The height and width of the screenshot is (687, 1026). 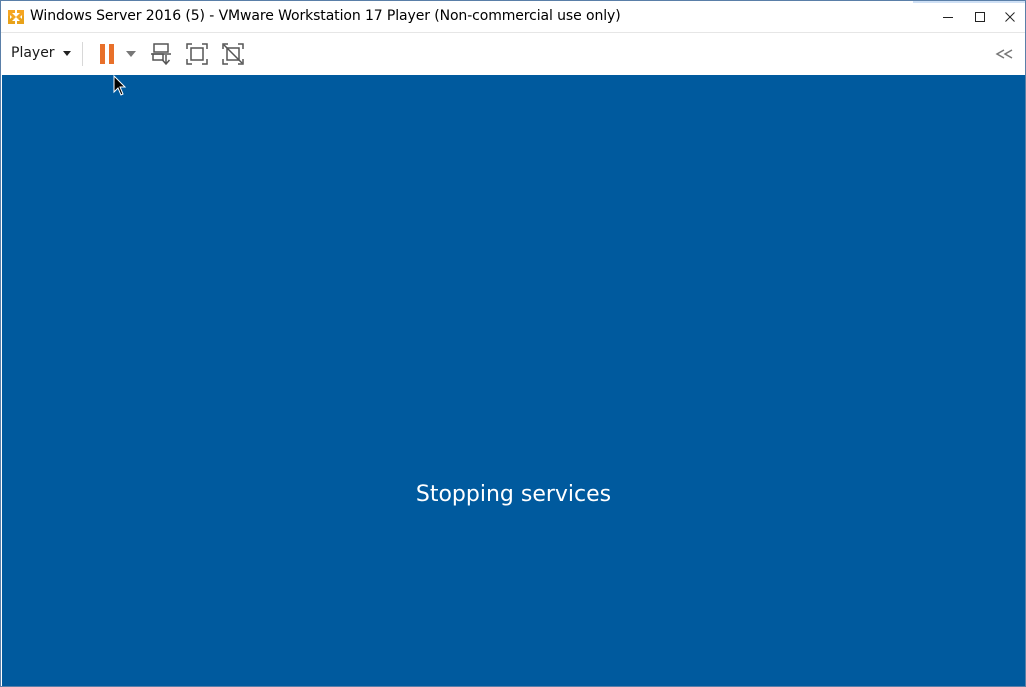 What do you see at coordinates (82, 54) in the screenshot?
I see `toolbar-divider` at bounding box center [82, 54].